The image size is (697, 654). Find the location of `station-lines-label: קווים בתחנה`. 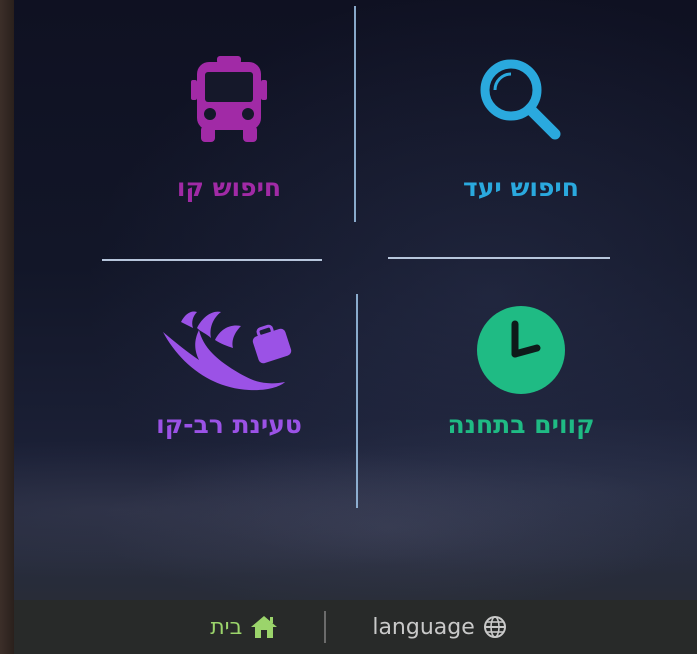

station-lines-label: קווים בתחנה is located at coordinates (521, 424).